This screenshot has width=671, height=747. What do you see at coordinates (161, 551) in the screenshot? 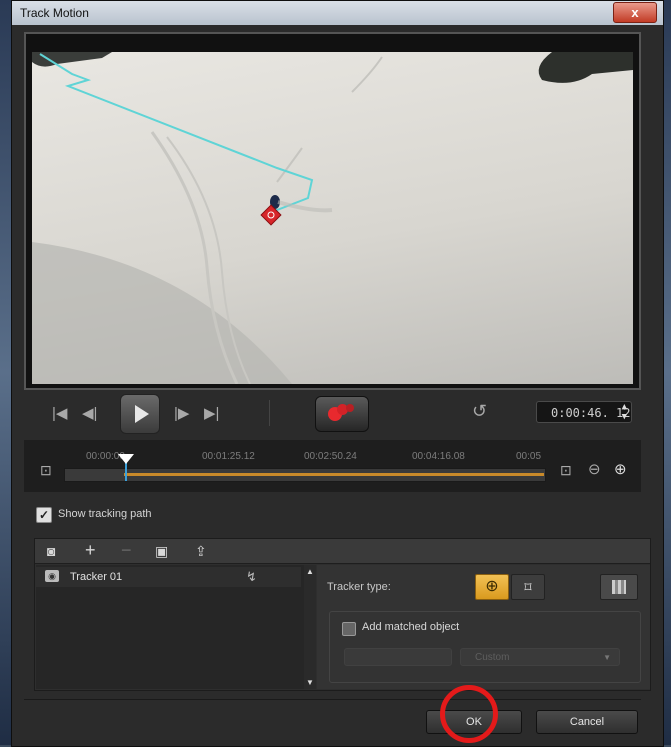
I see `rename-tracker-icon: ▣` at bounding box center [161, 551].